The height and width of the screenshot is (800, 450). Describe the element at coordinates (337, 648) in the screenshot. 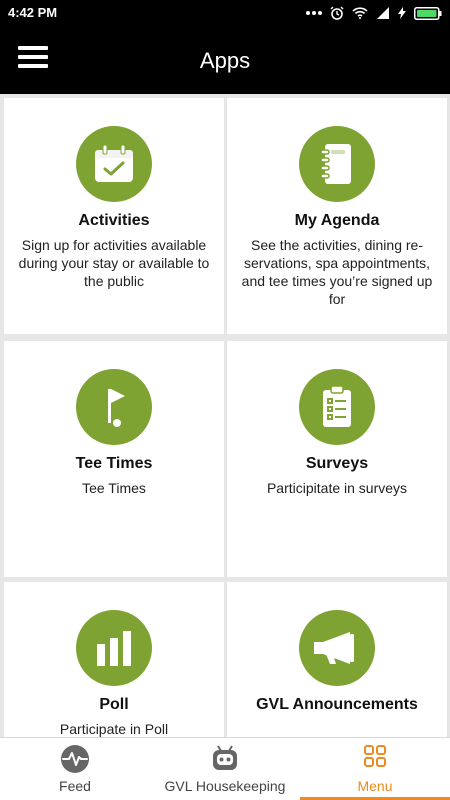

I see `megaphone-icon` at that location.